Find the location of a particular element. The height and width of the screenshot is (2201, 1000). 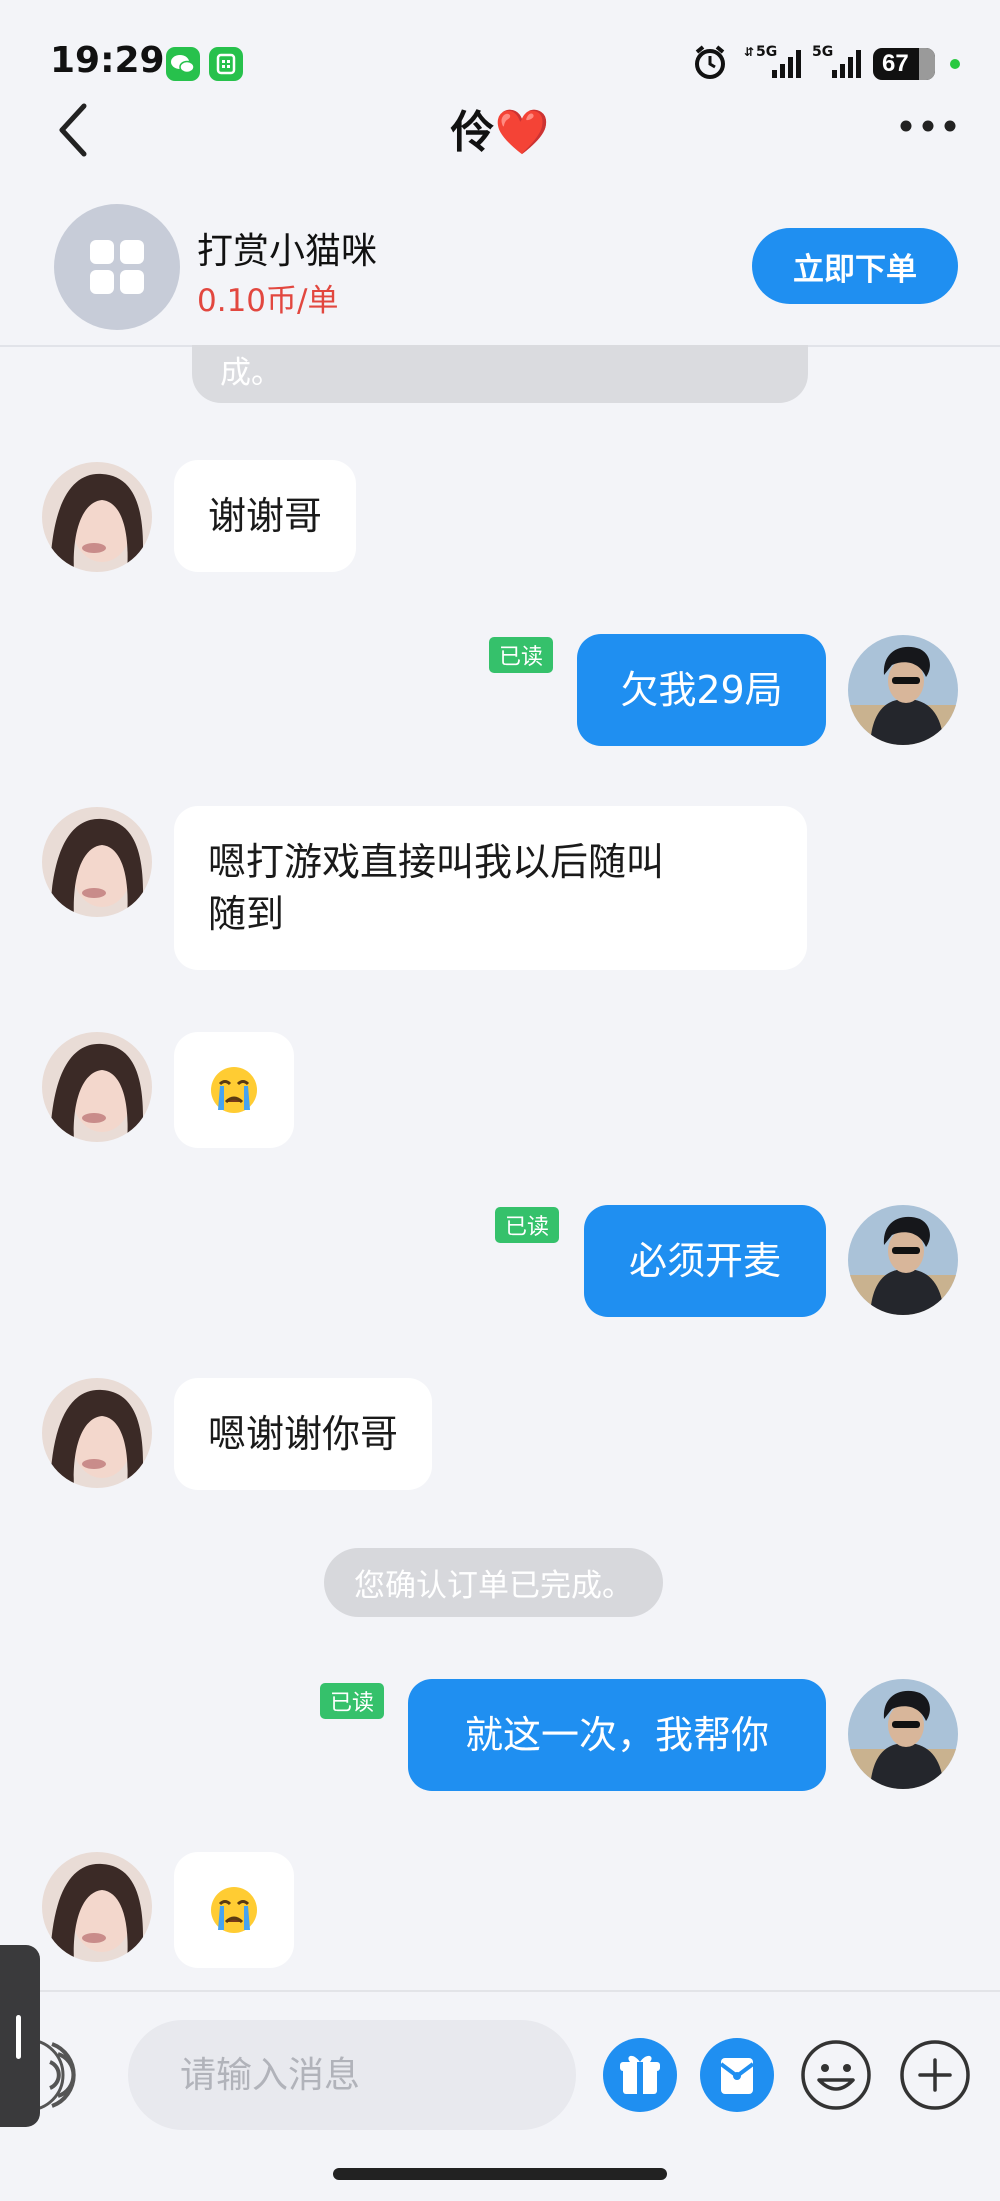

status-time: 19:29 is located at coordinates (107, 60).